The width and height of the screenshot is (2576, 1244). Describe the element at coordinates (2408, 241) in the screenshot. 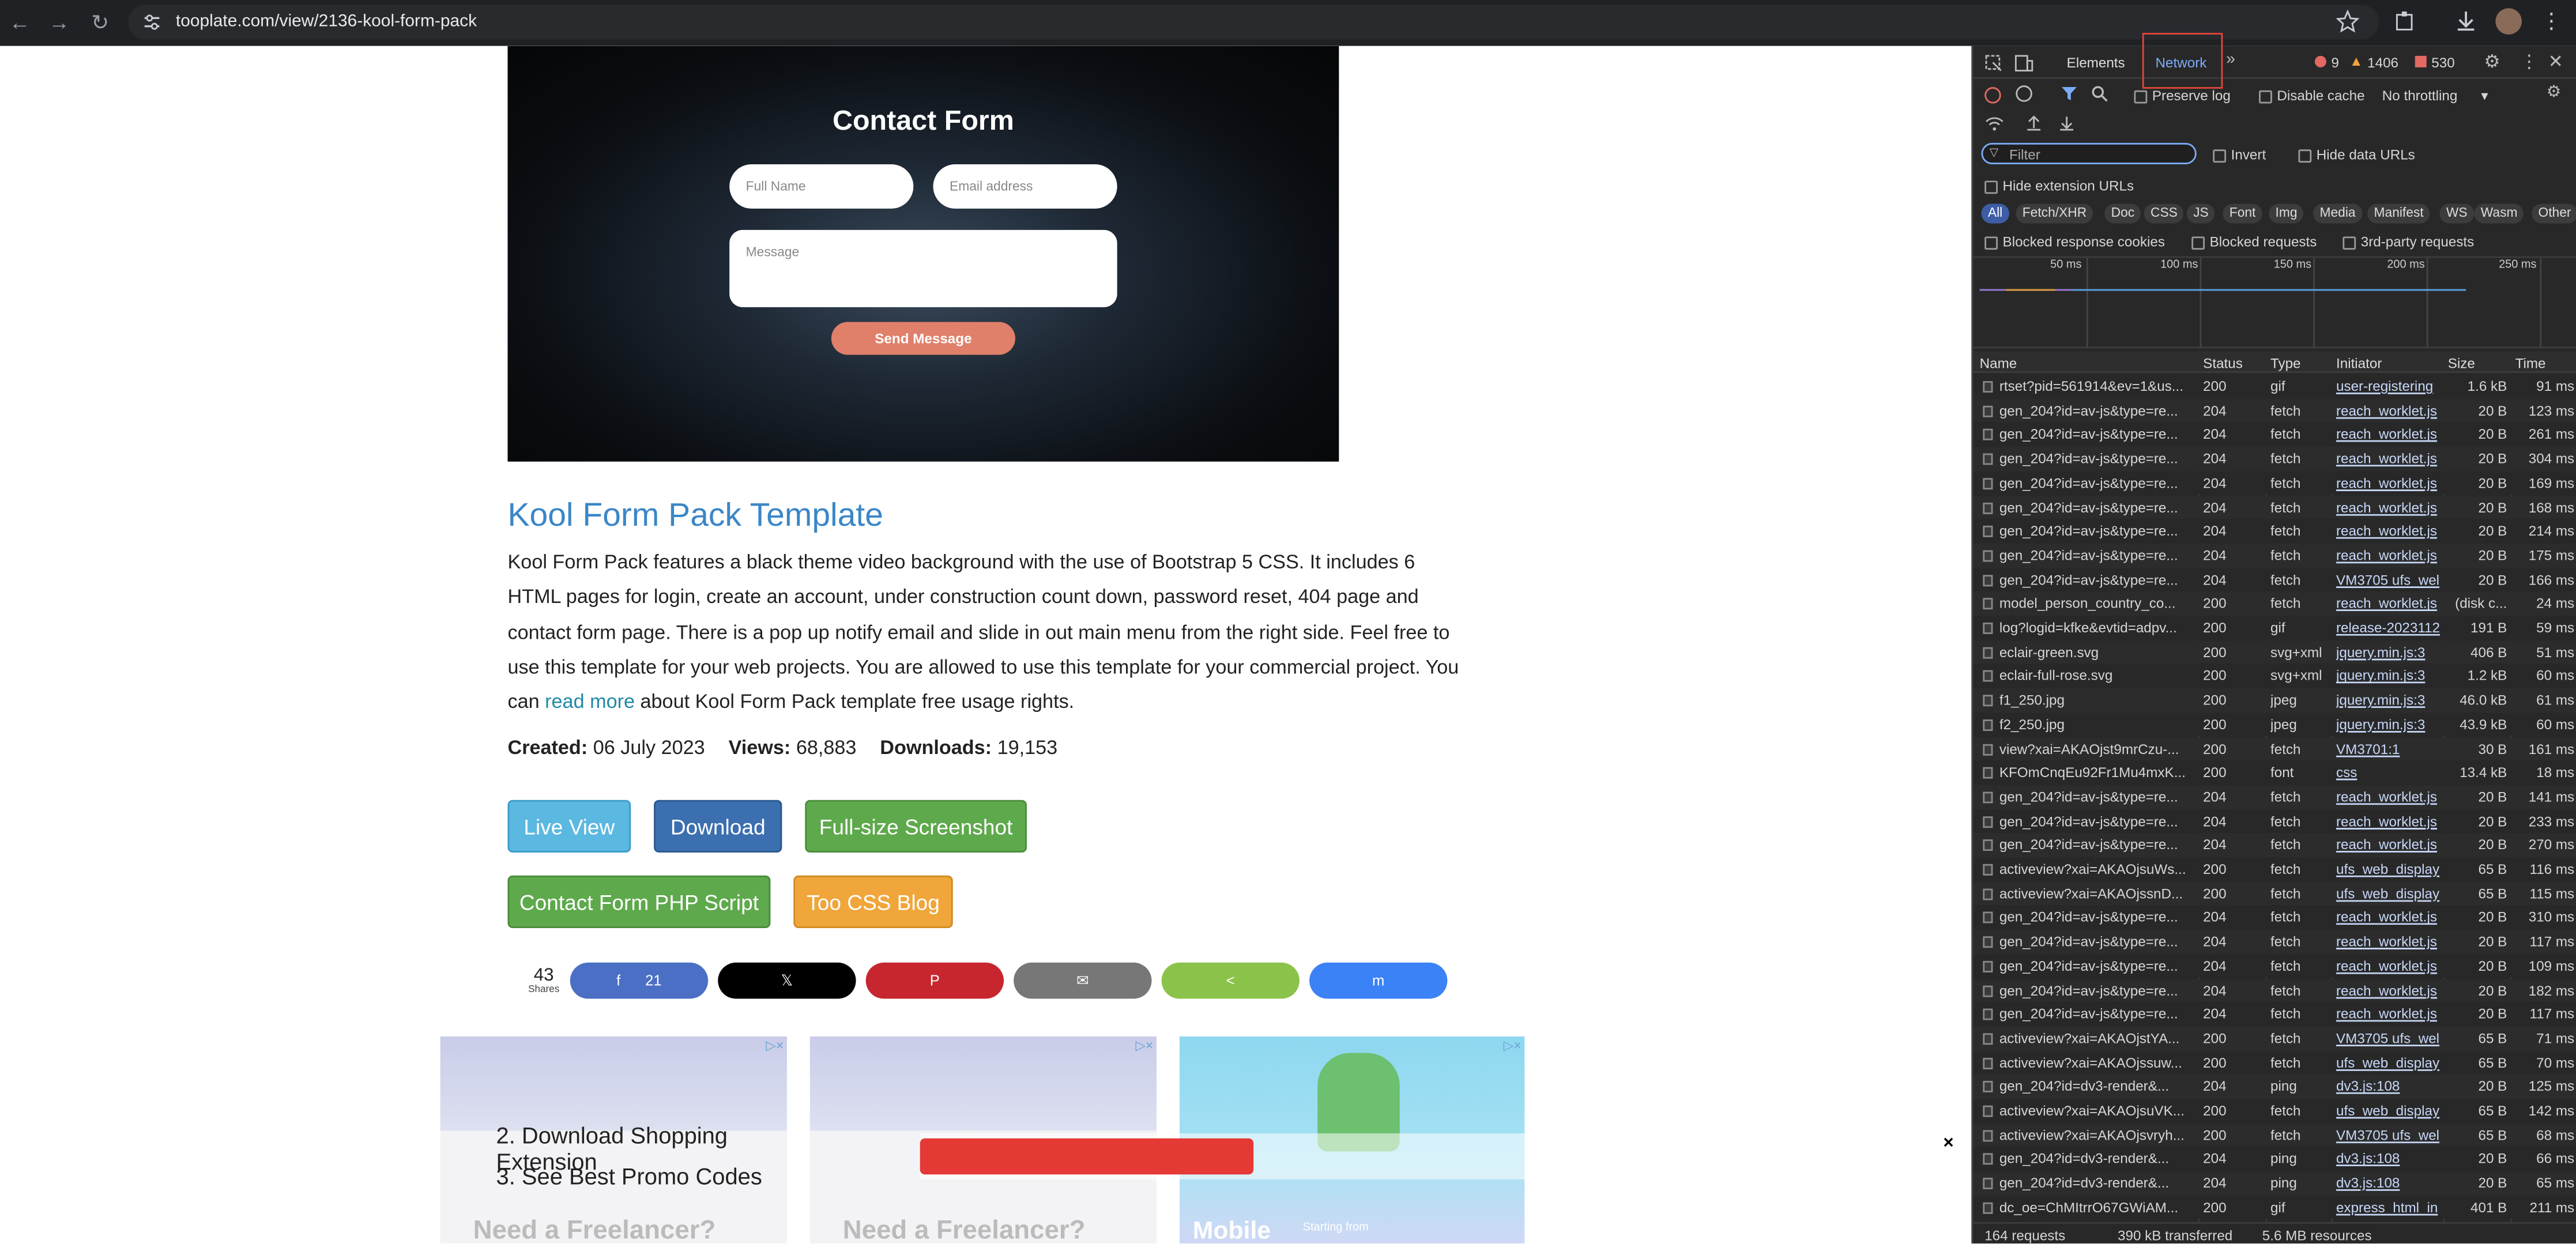

I see `third-party-checkbox: 3rd-party requests` at that location.